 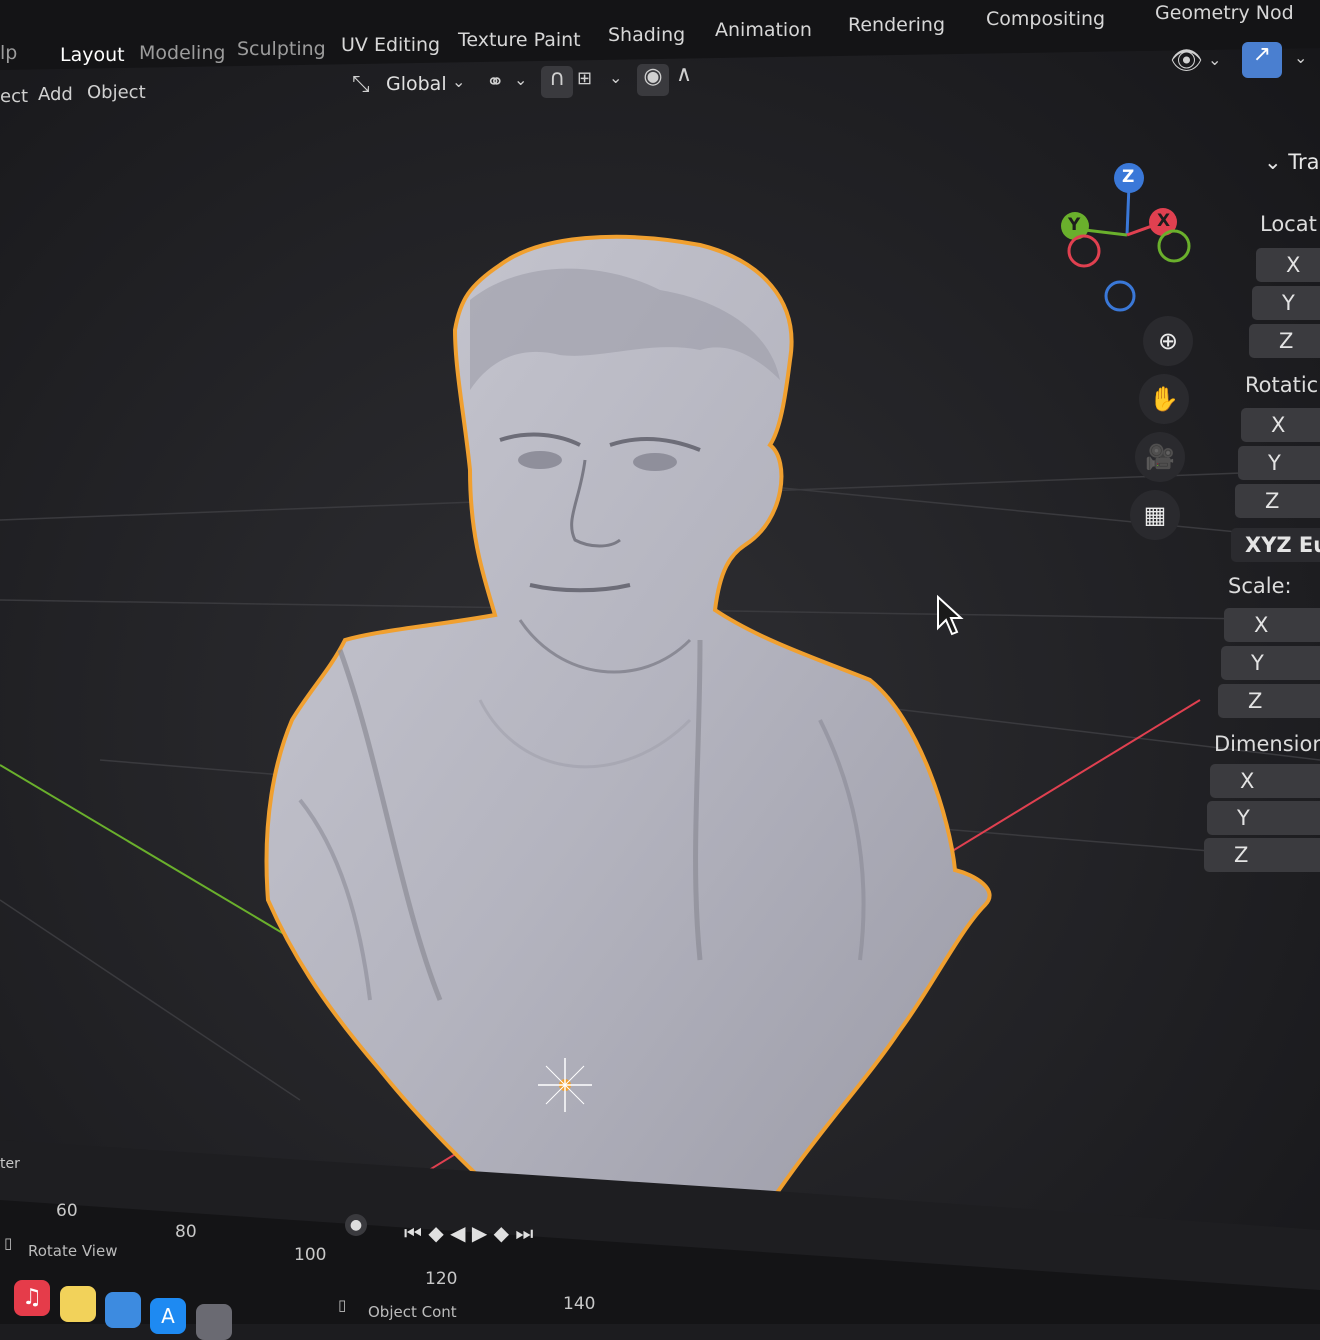 I want to click on playback-controls: ⏮ ◆ ◀ ▶ ◆ ⏭, so click(x=468, y=1233).